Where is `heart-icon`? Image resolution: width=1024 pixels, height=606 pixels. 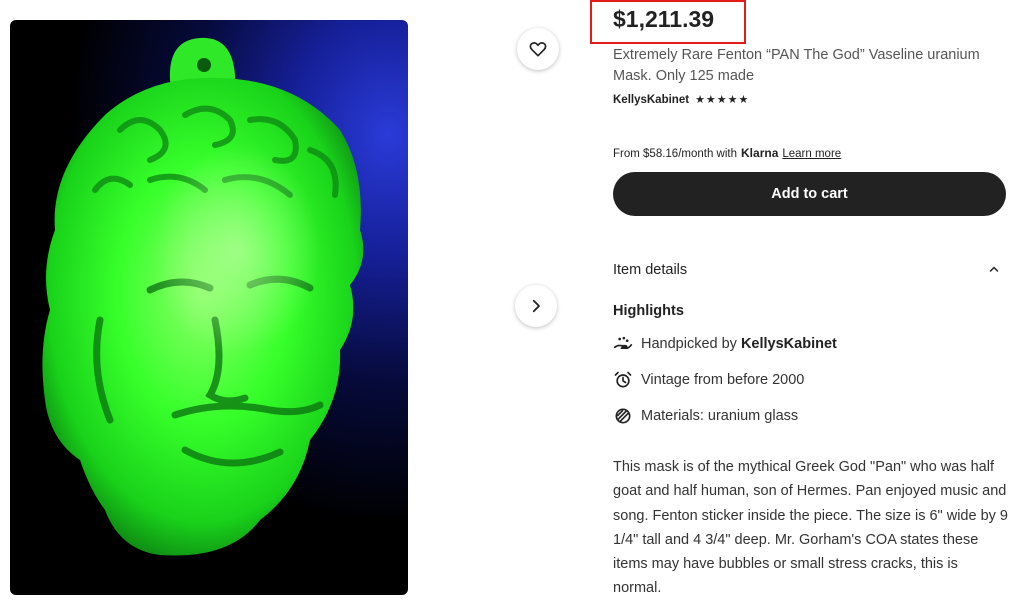
heart-icon is located at coordinates (538, 49).